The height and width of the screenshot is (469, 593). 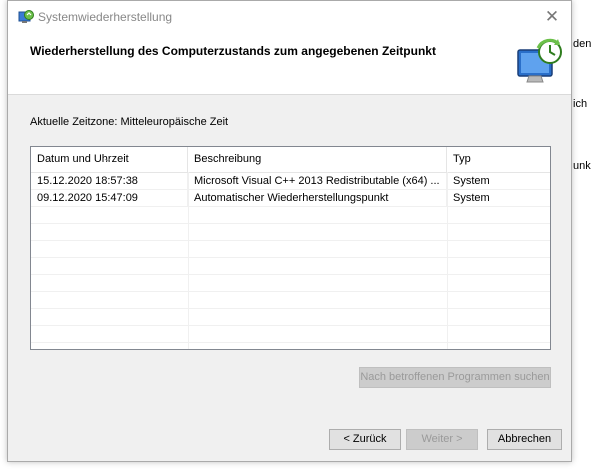 What do you see at coordinates (498, 159) in the screenshot?
I see `column-header-type: Typ` at bounding box center [498, 159].